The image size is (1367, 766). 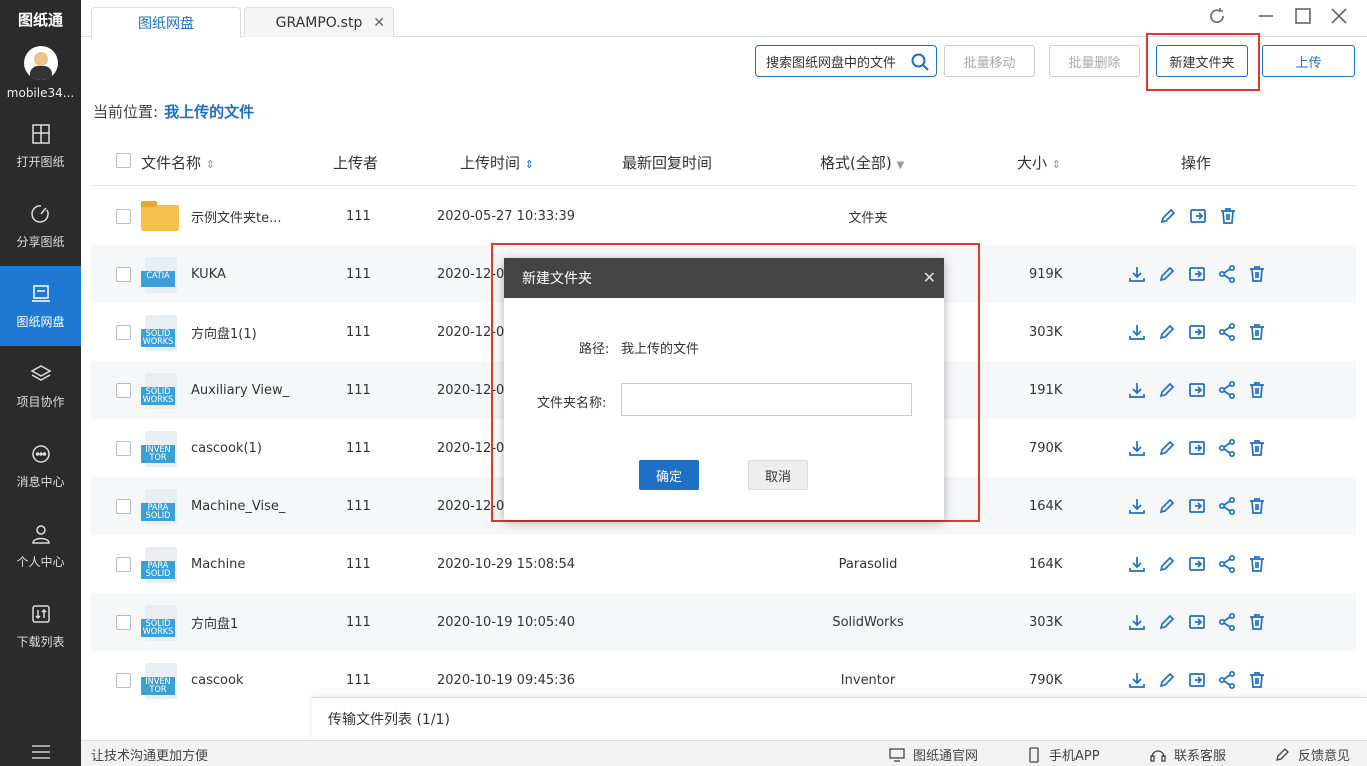 I want to click on batch-delete-button: 批量删除, so click(x=1094, y=61).